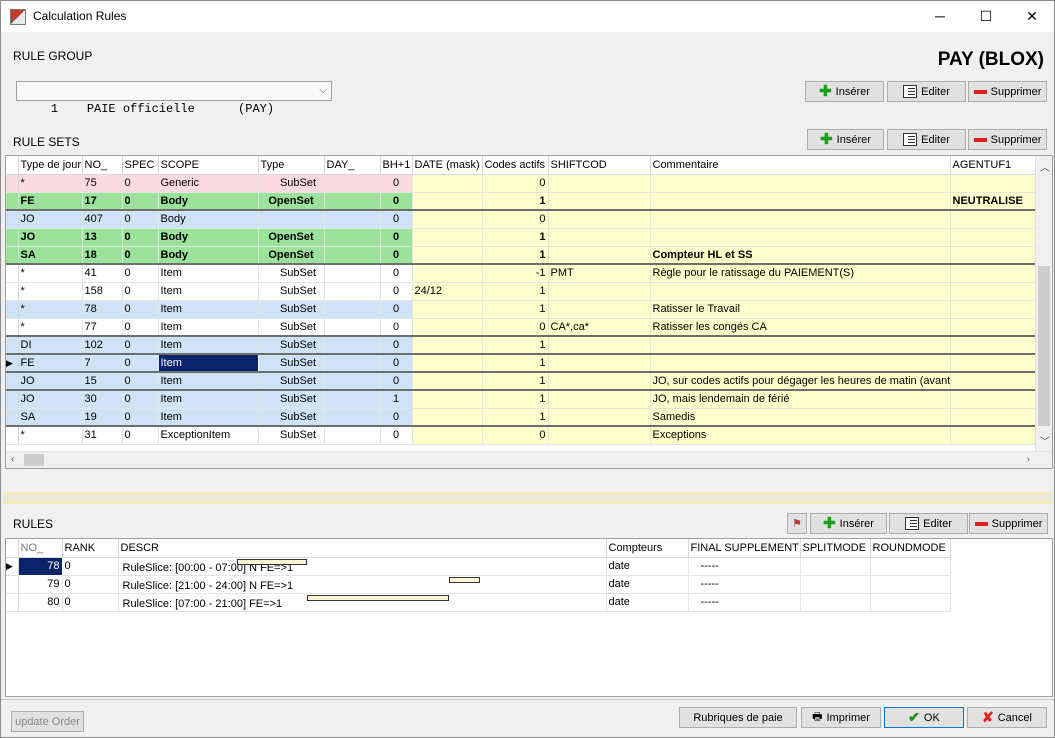  I want to click on col-header-splitmode: SPLITMODE, so click(835, 548).